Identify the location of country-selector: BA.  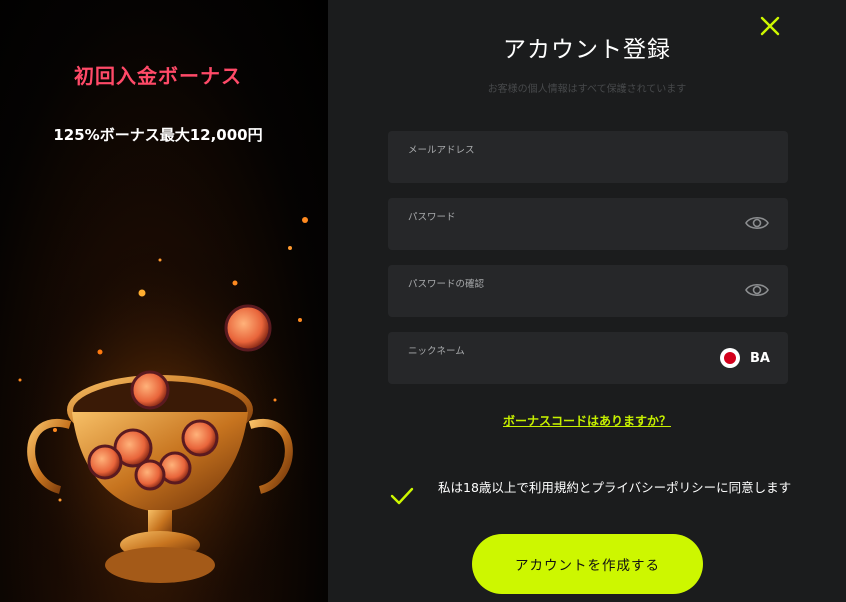
(745, 358).